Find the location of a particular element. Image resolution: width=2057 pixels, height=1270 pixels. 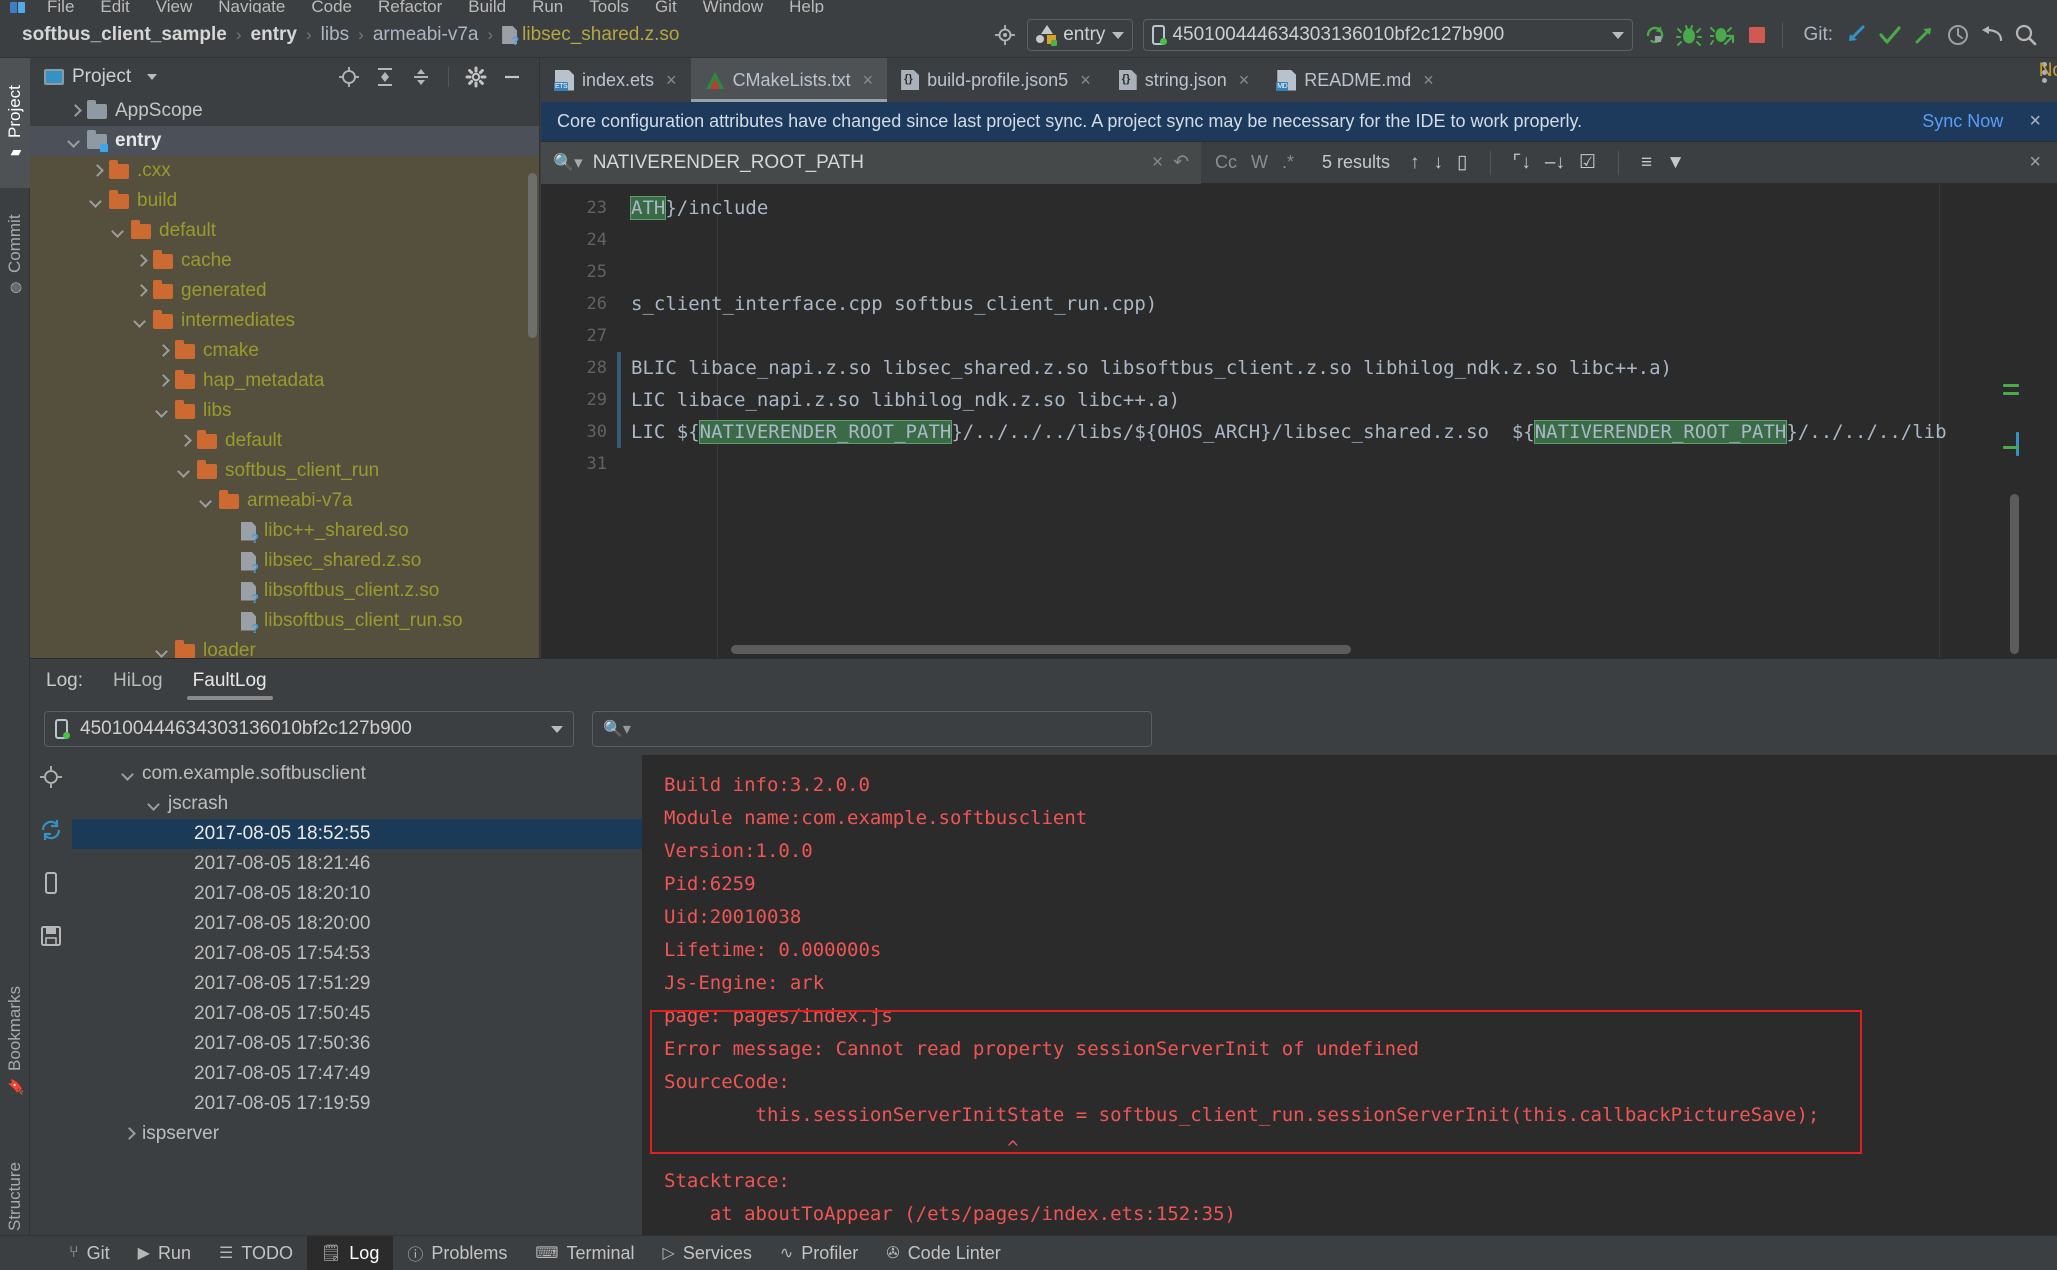

save-icon is located at coordinates (51, 938).